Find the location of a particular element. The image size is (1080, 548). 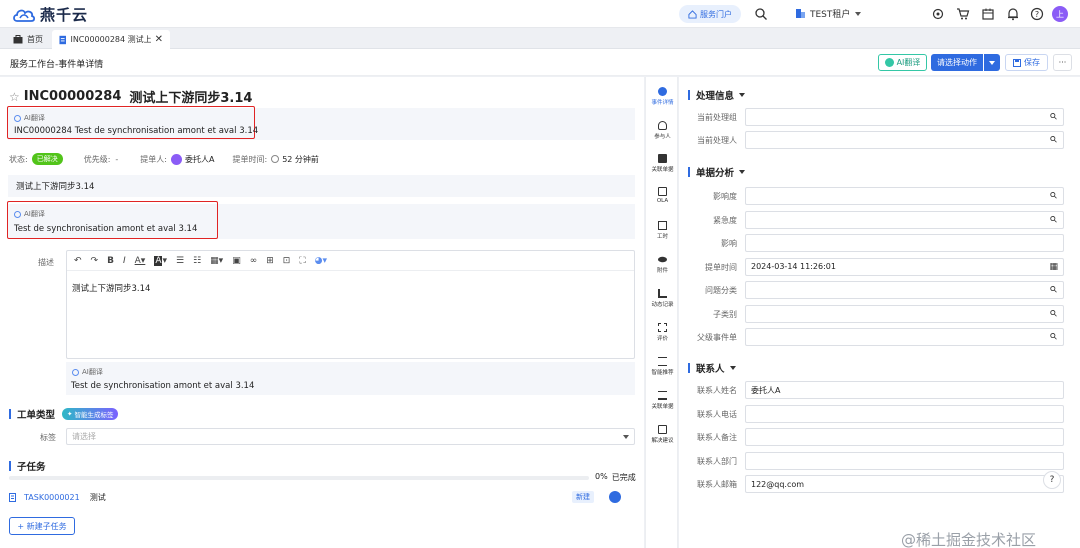

bell-icon is located at coordinates (1013, 14).